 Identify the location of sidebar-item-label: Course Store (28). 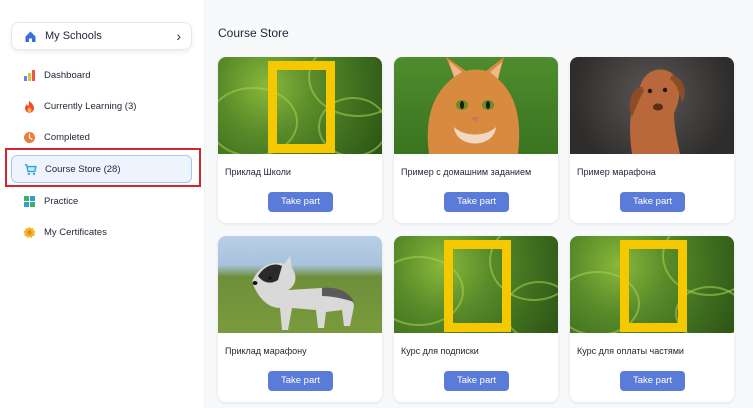
(83, 169).